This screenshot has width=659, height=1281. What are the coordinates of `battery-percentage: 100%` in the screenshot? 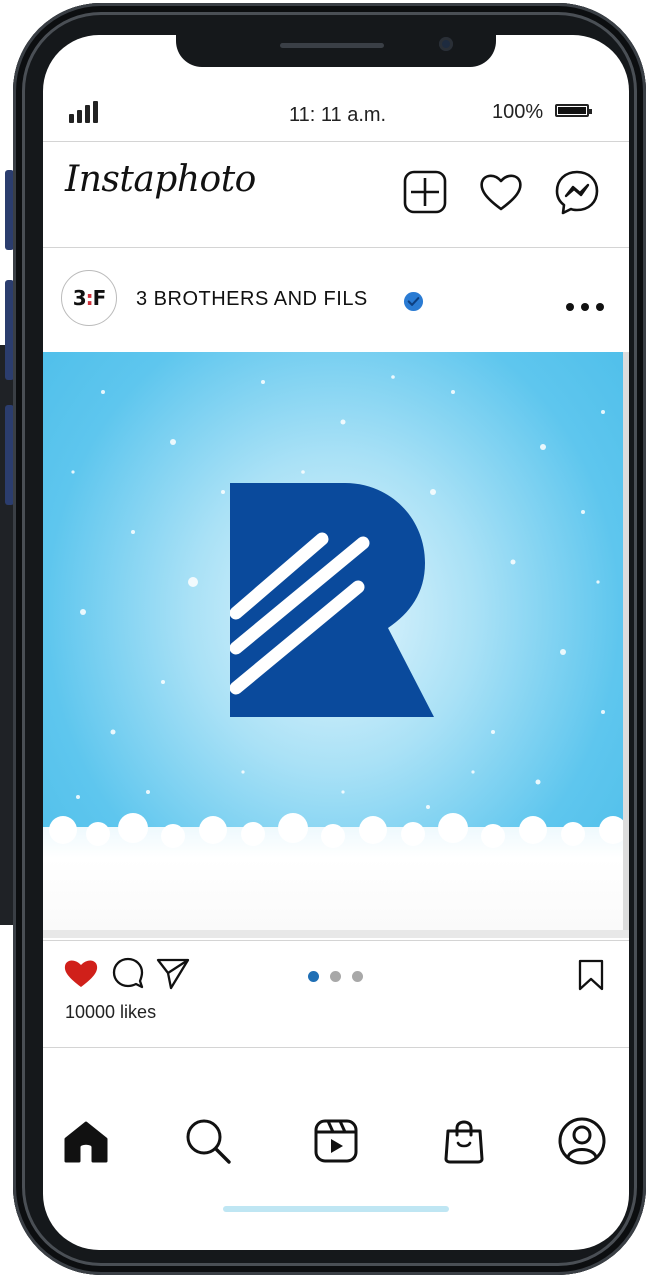 It's located at (518, 112).